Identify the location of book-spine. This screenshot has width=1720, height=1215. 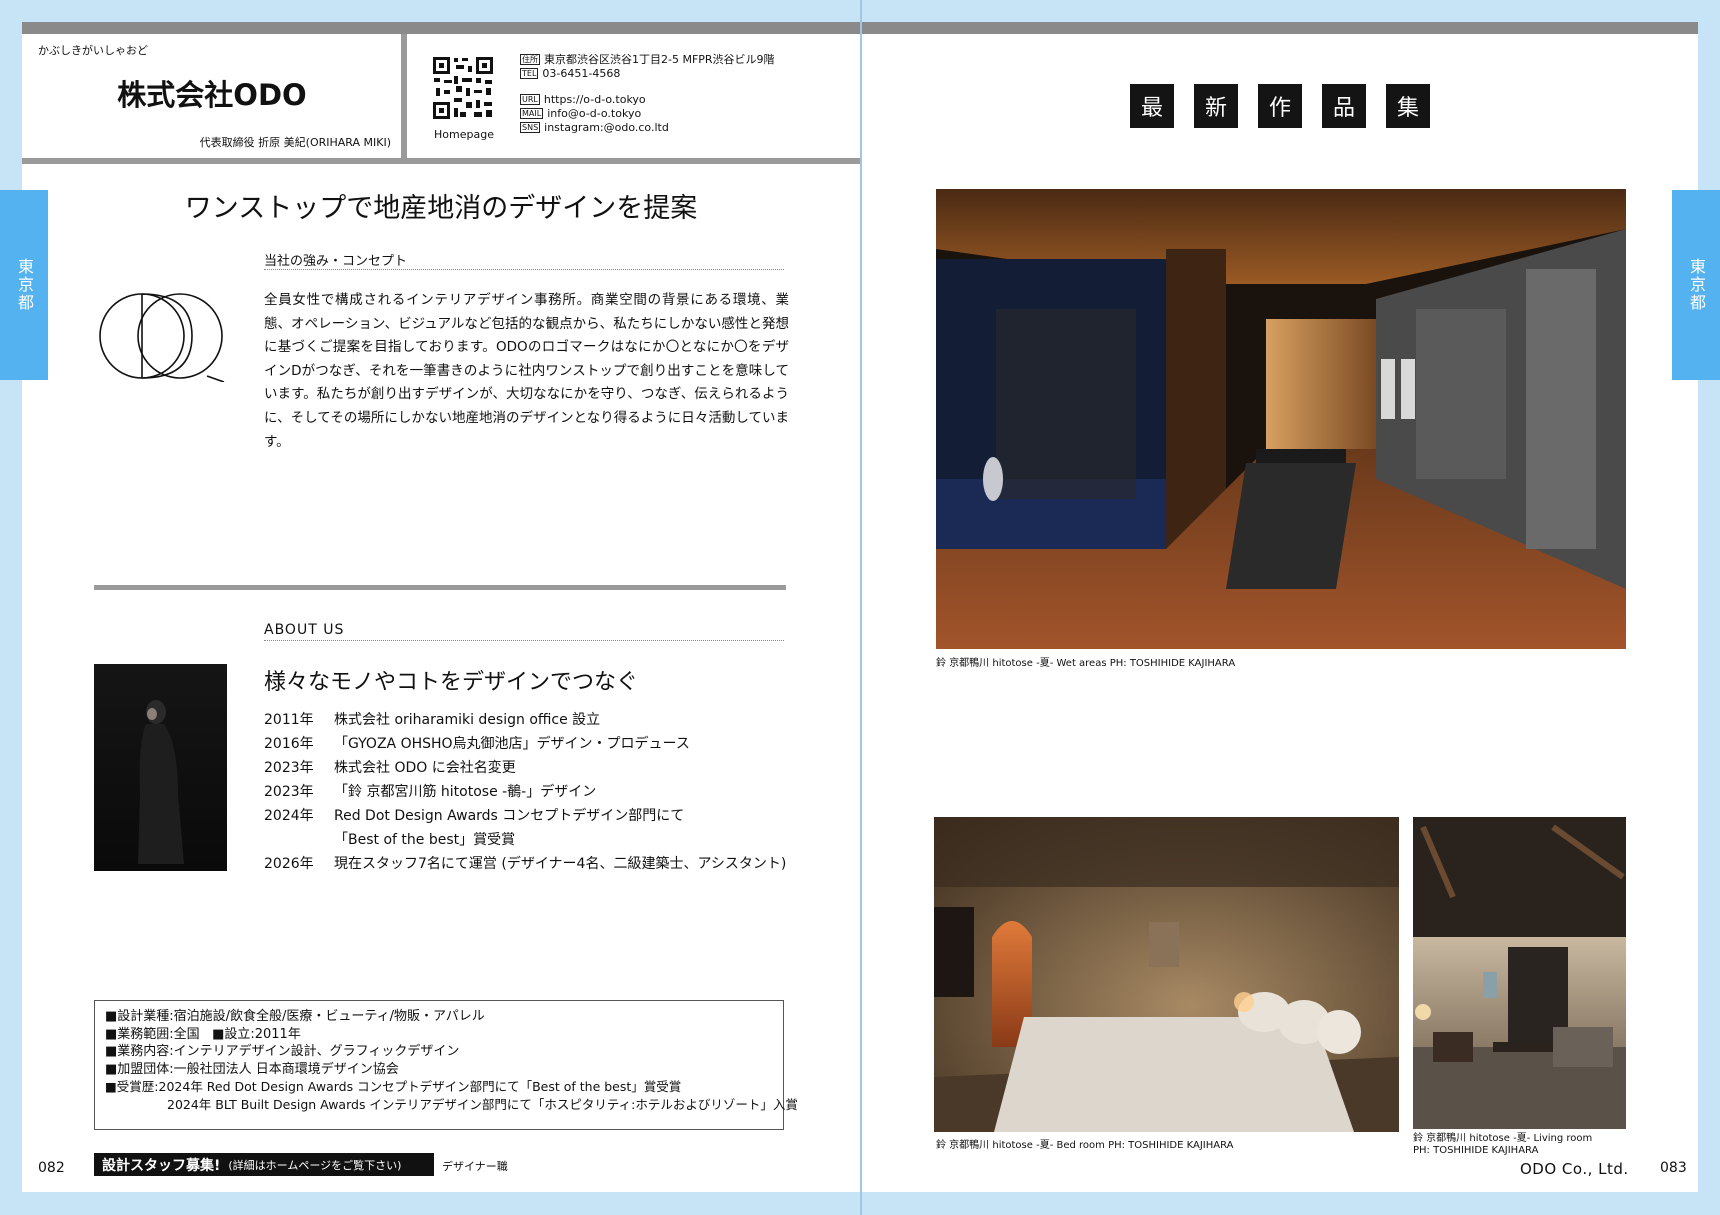
(861, 607).